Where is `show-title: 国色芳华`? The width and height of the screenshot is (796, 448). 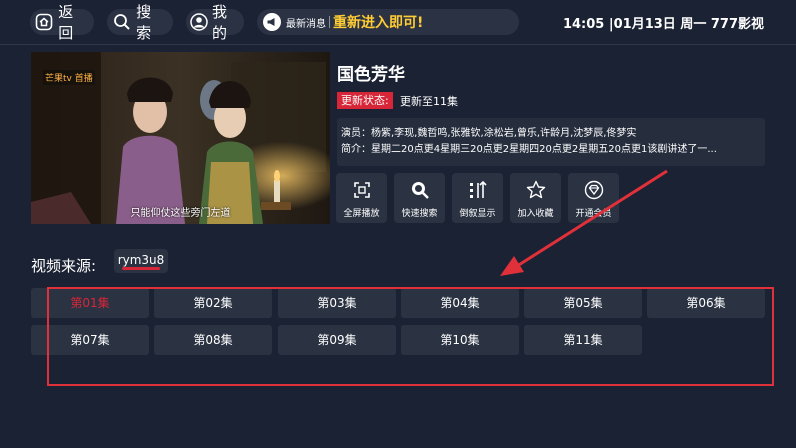 show-title: 国色芳华 is located at coordinates (371, 75).